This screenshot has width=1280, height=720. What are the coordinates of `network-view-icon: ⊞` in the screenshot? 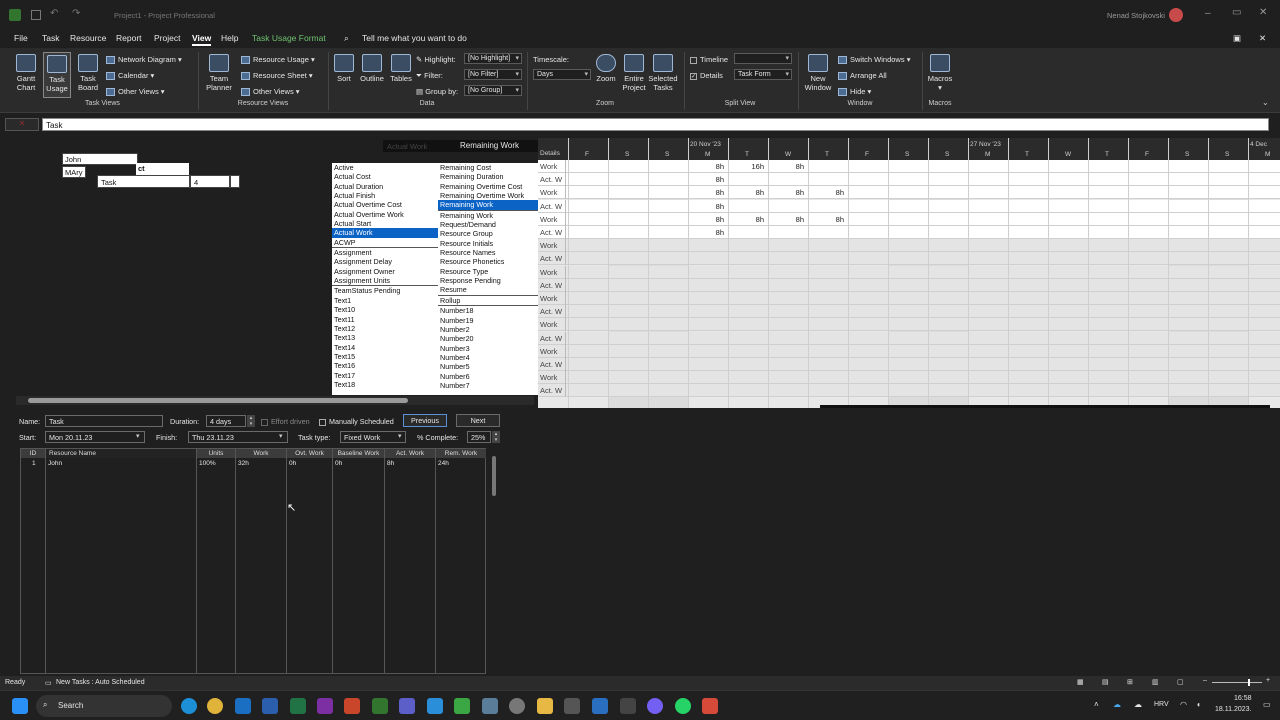 It's located at (1130, 682).